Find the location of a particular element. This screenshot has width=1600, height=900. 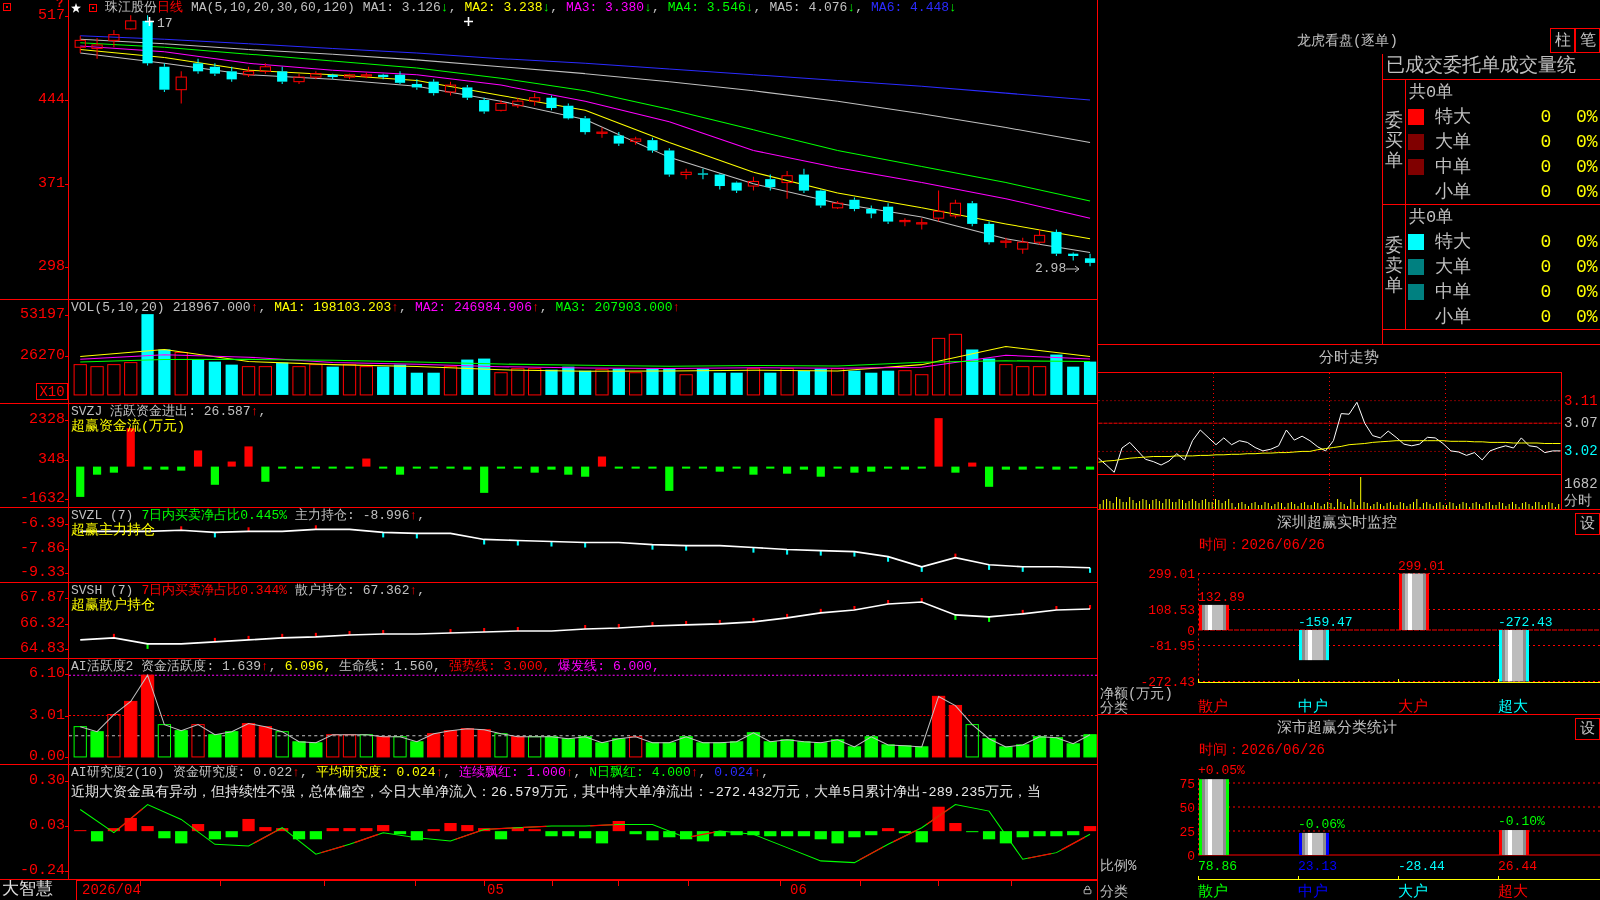

value-label: 299.01 is located at coordinates (1421, 566).